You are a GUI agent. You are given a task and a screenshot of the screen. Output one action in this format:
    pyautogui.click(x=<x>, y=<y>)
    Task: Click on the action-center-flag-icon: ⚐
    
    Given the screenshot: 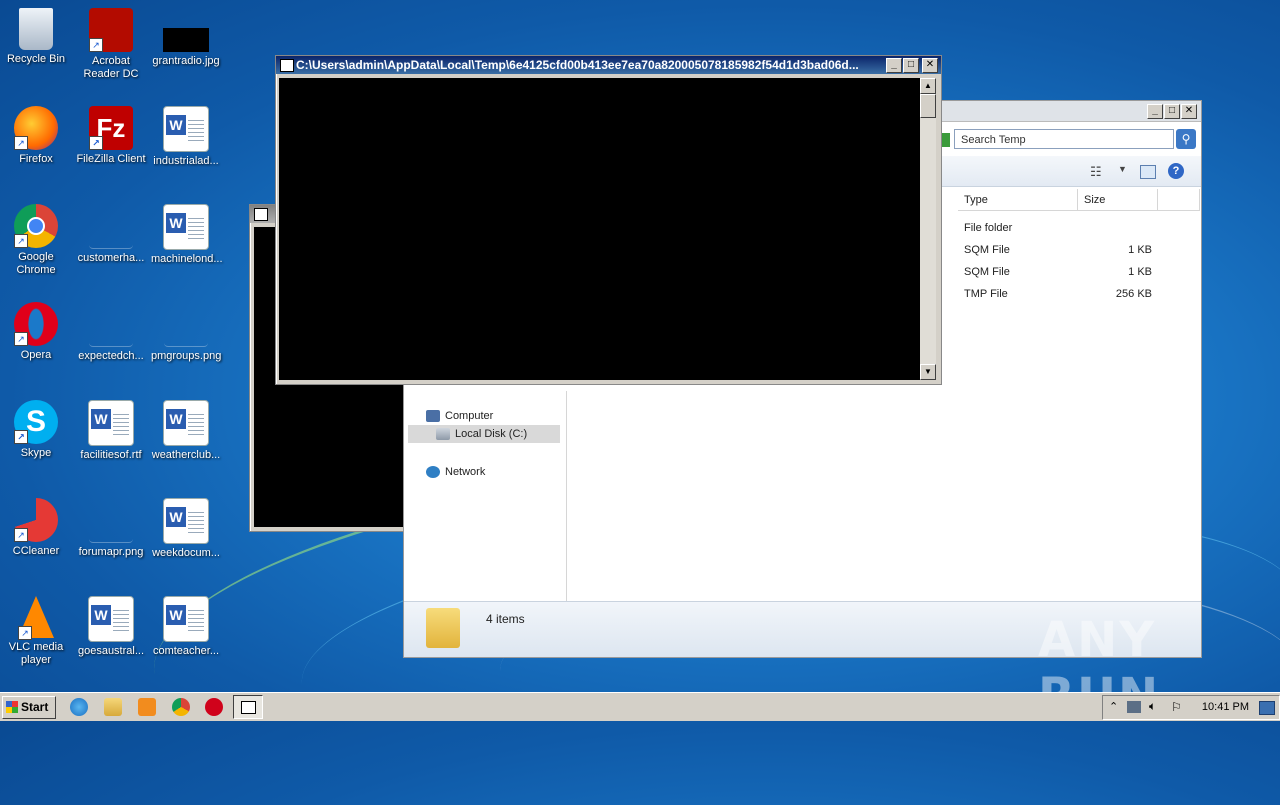 What is the action you would take?
    pyautogui.click(x=1176, y=707)
    